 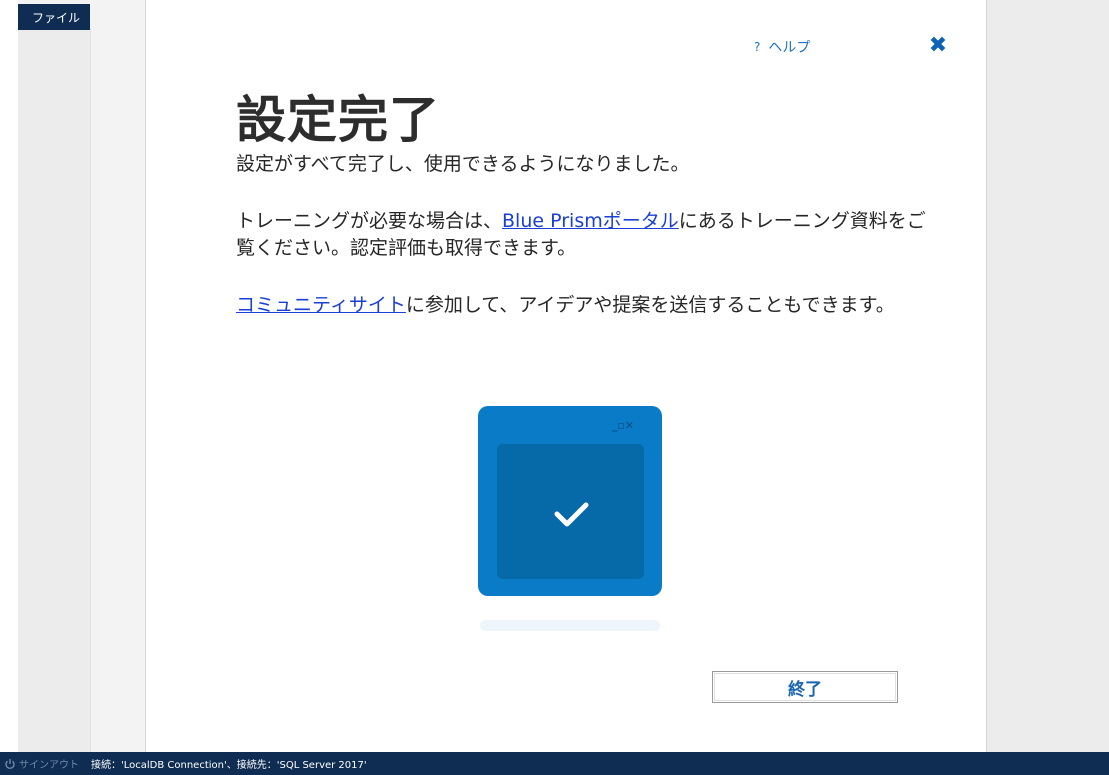 What do you see at coordinates (54, 390) in the screenshot?
I see `left-panel` at bounding box center [54, 390].